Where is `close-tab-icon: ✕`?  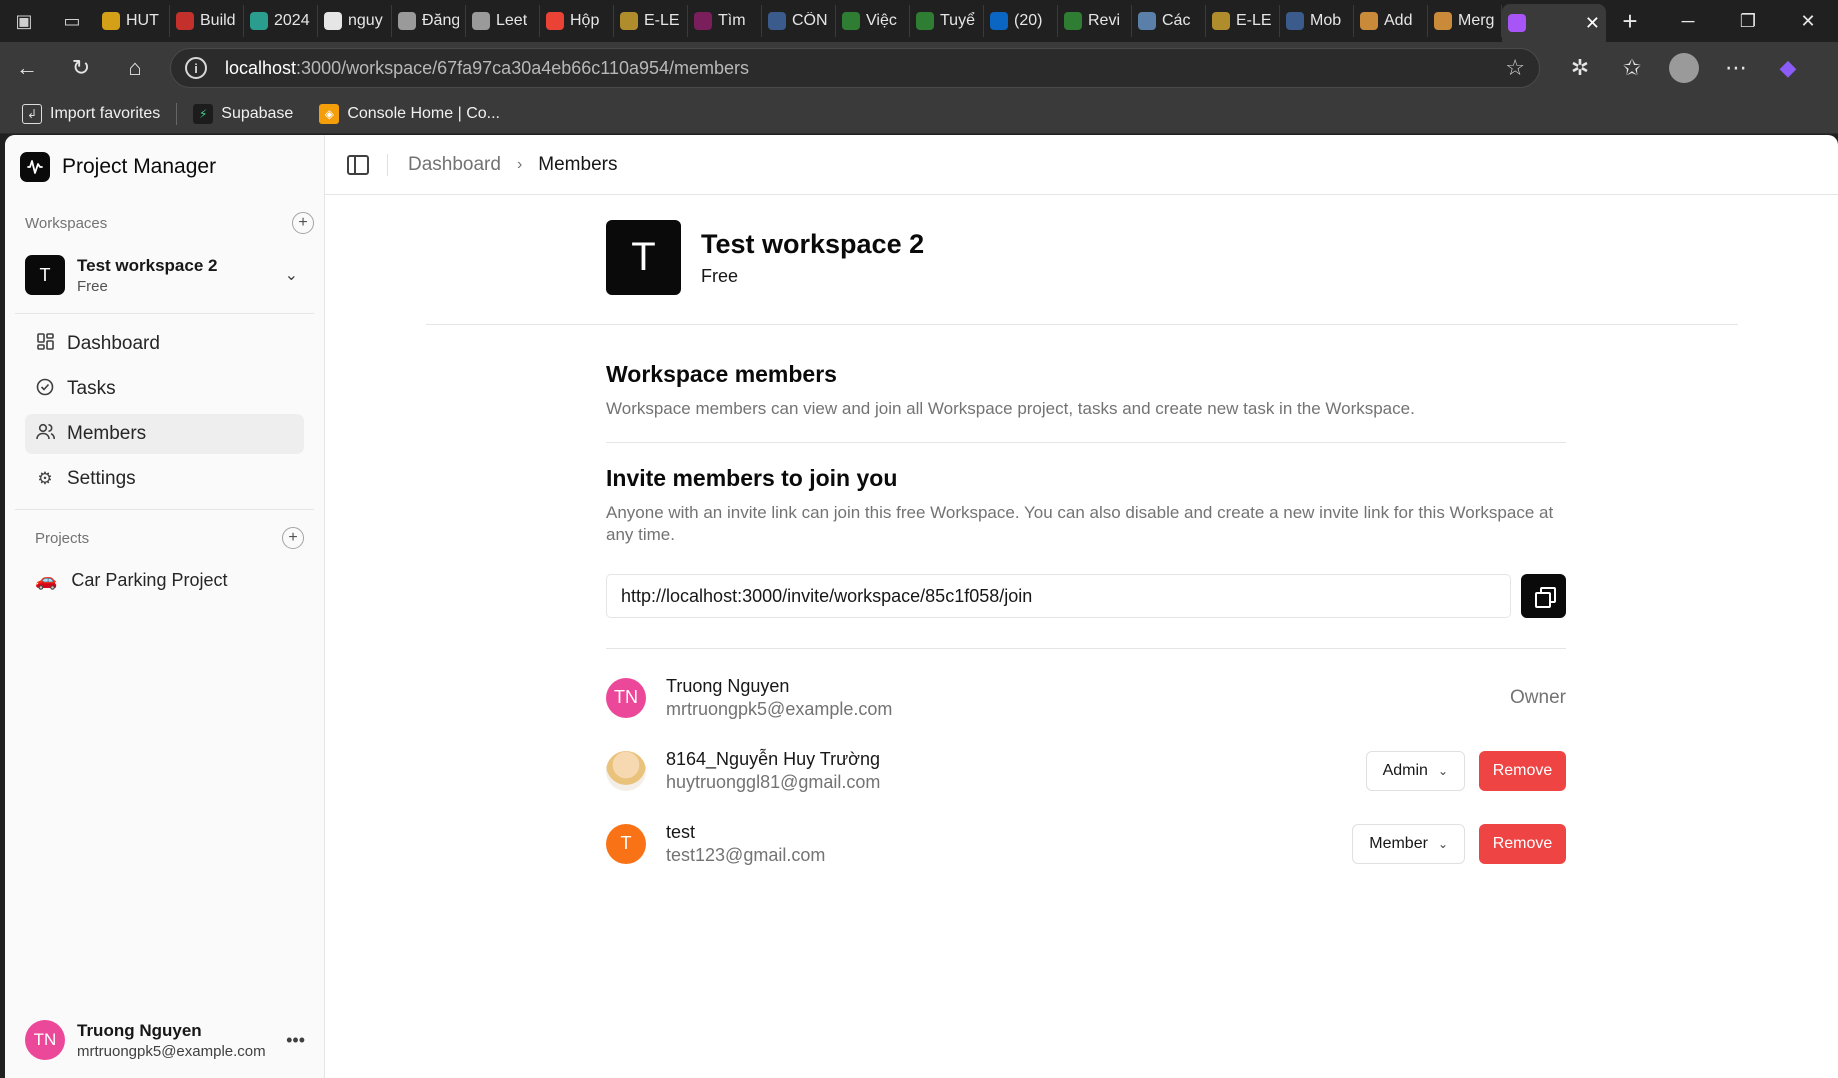
close-tab-icon: ✕ is located at coordinates (1592, 23).